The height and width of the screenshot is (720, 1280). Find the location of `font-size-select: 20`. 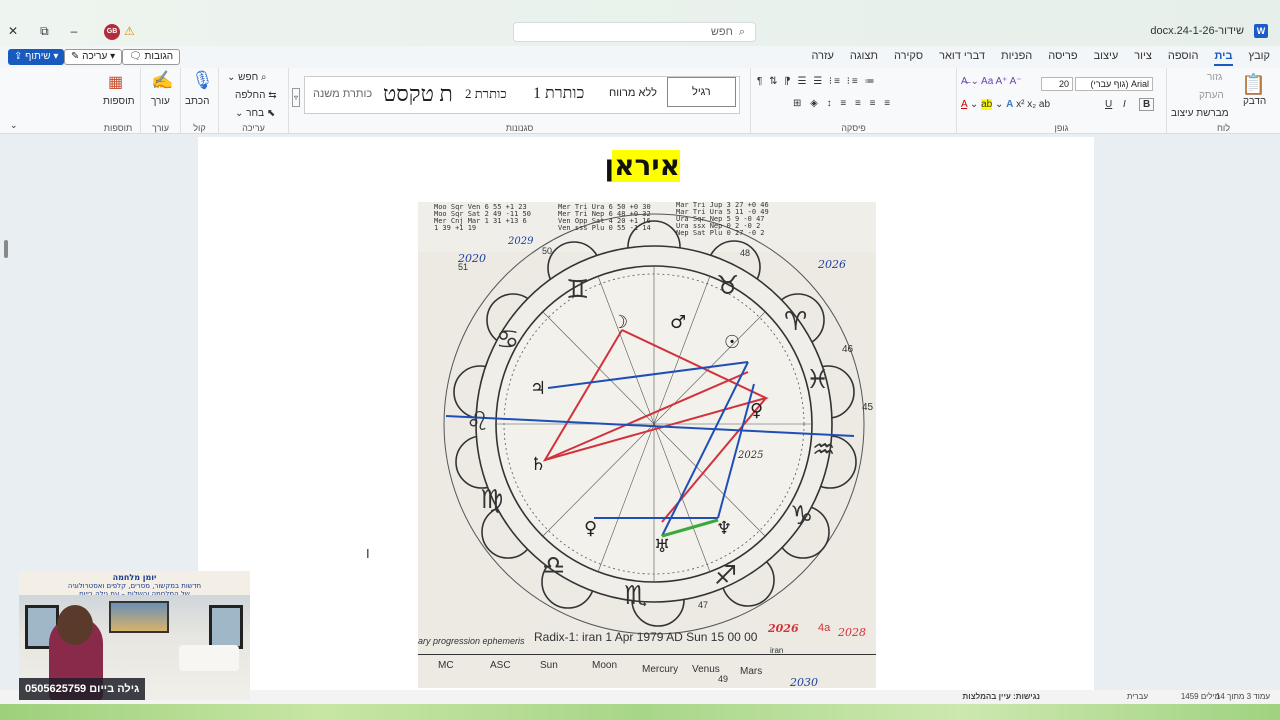

font-size-select: 20 is located at coordinates (1057, 84).